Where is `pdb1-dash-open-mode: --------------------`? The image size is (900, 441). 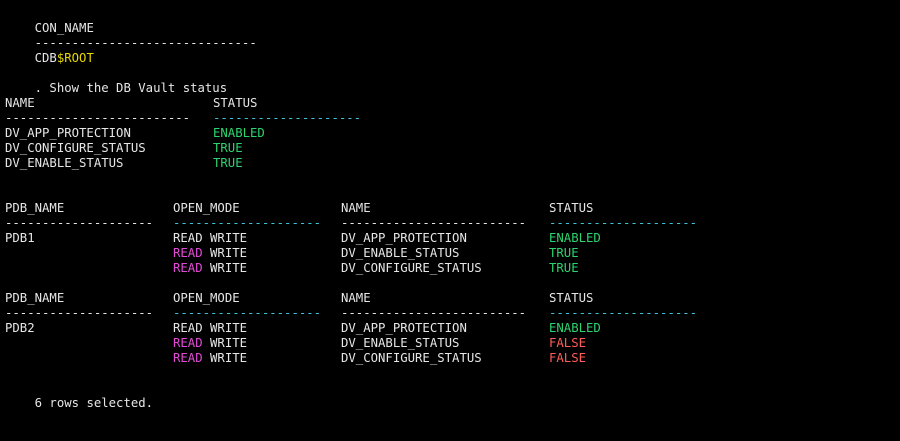
pdb1-dash-open-mode: -------------------- is located at coordinates (247, 223).